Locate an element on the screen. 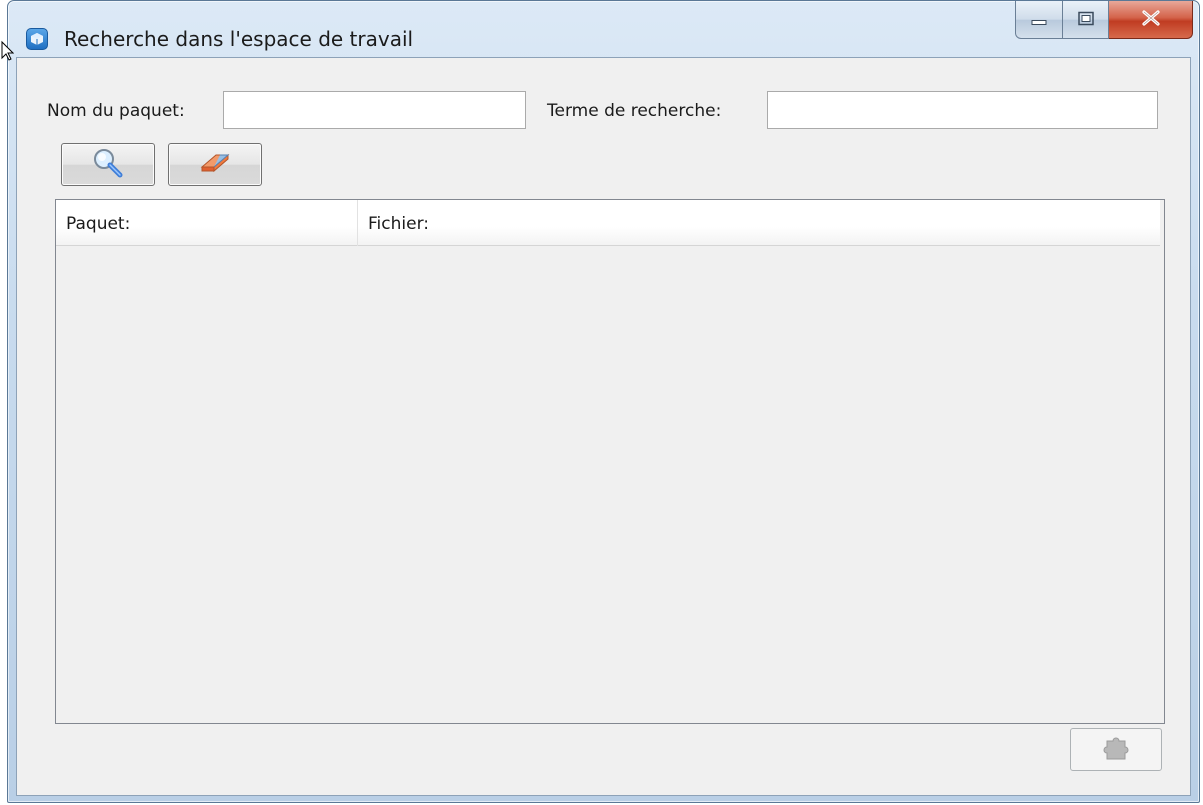 The width and height of the screenshot is (1203, 805). mouse-cursor-icon is located at coordinates (7, 53).